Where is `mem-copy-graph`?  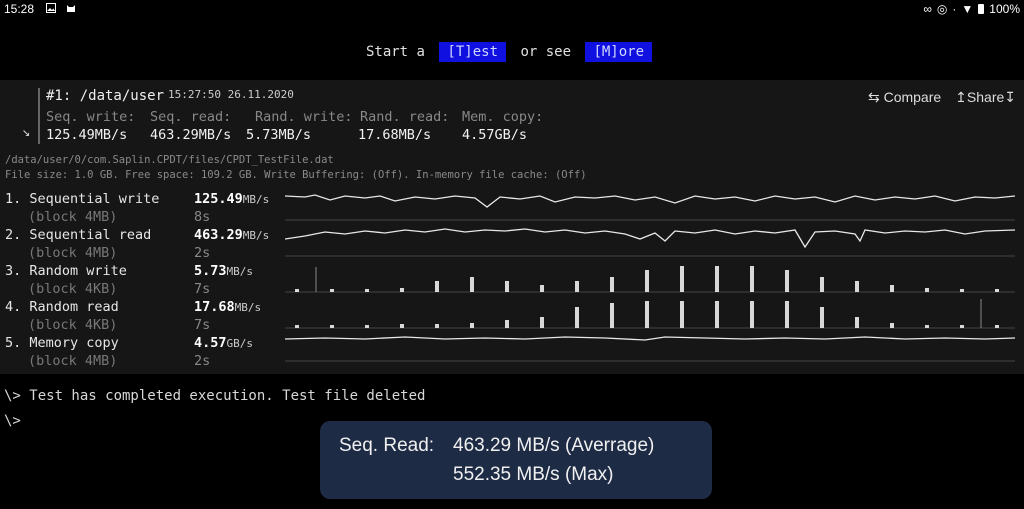 mem-copy-graph is located at coordinates (650, 349).